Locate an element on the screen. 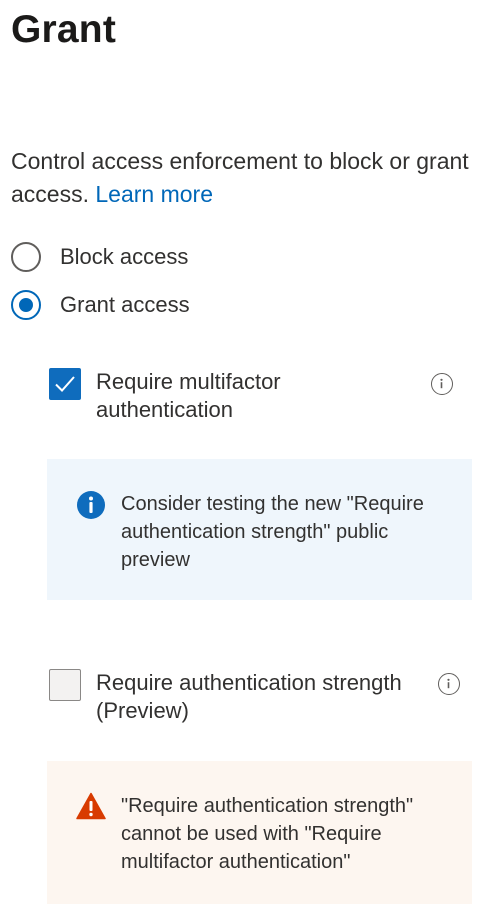 Image resolution: width=494 pixels, height=919 pixels. require-mfa-checkbox is located at coordinates (65, 384).